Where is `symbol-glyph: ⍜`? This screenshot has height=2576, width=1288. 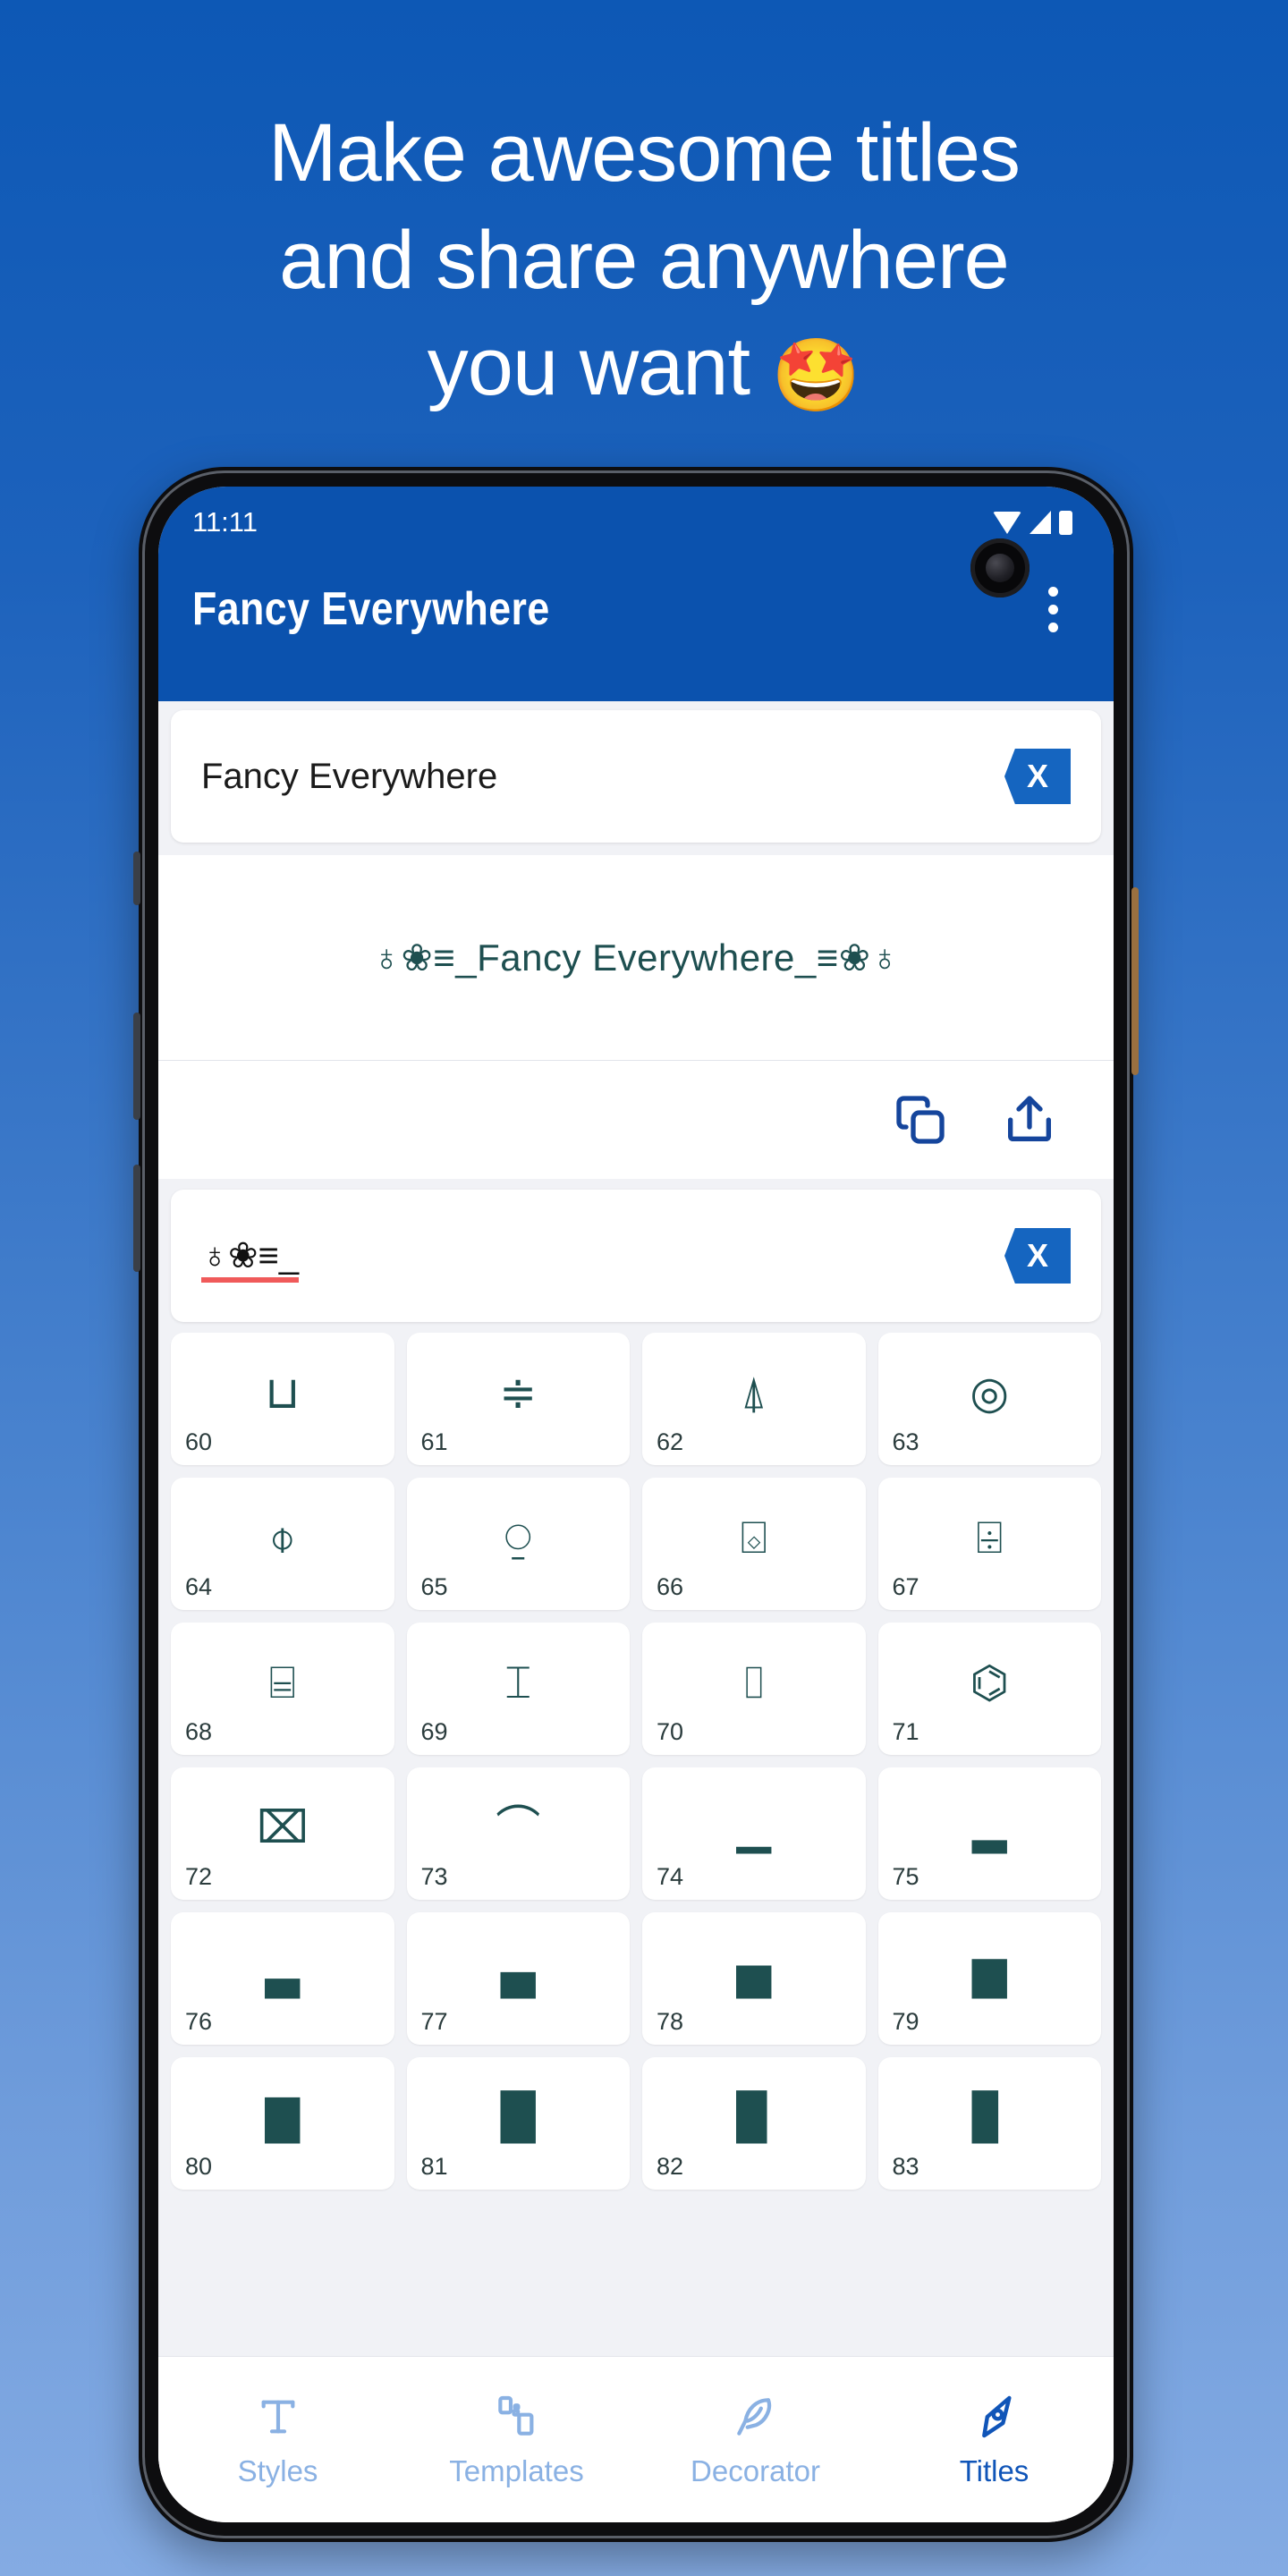 symbol-glyph: ⍜ is located at coordinates (518, 1537).